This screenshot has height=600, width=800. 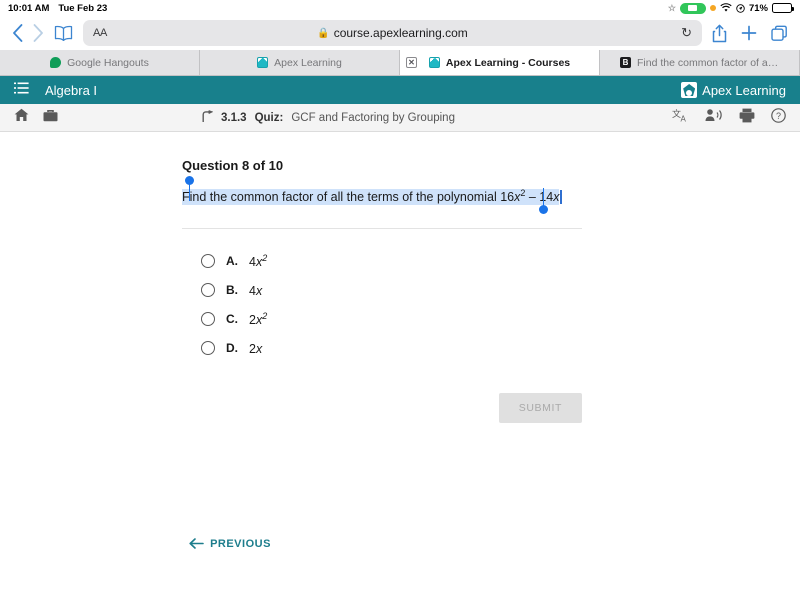 I want to click on option-letter: C., so click(x=232, y=319).